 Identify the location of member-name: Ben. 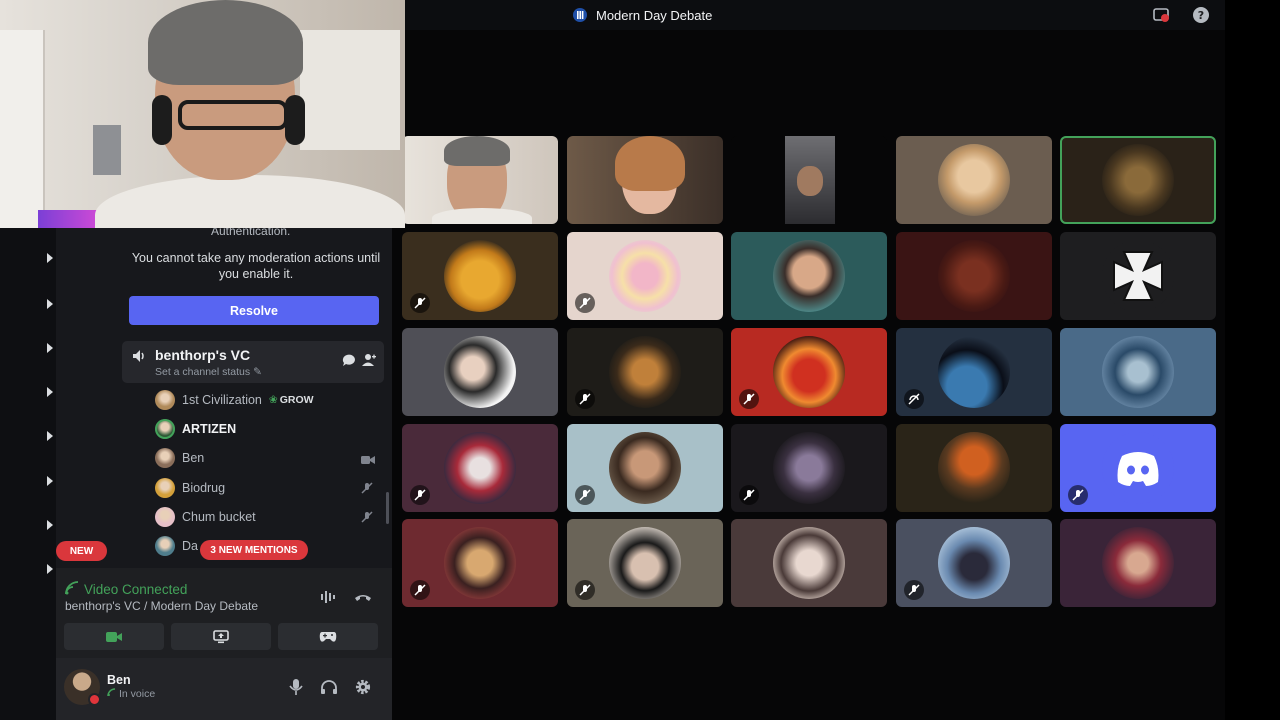
(193, 458).